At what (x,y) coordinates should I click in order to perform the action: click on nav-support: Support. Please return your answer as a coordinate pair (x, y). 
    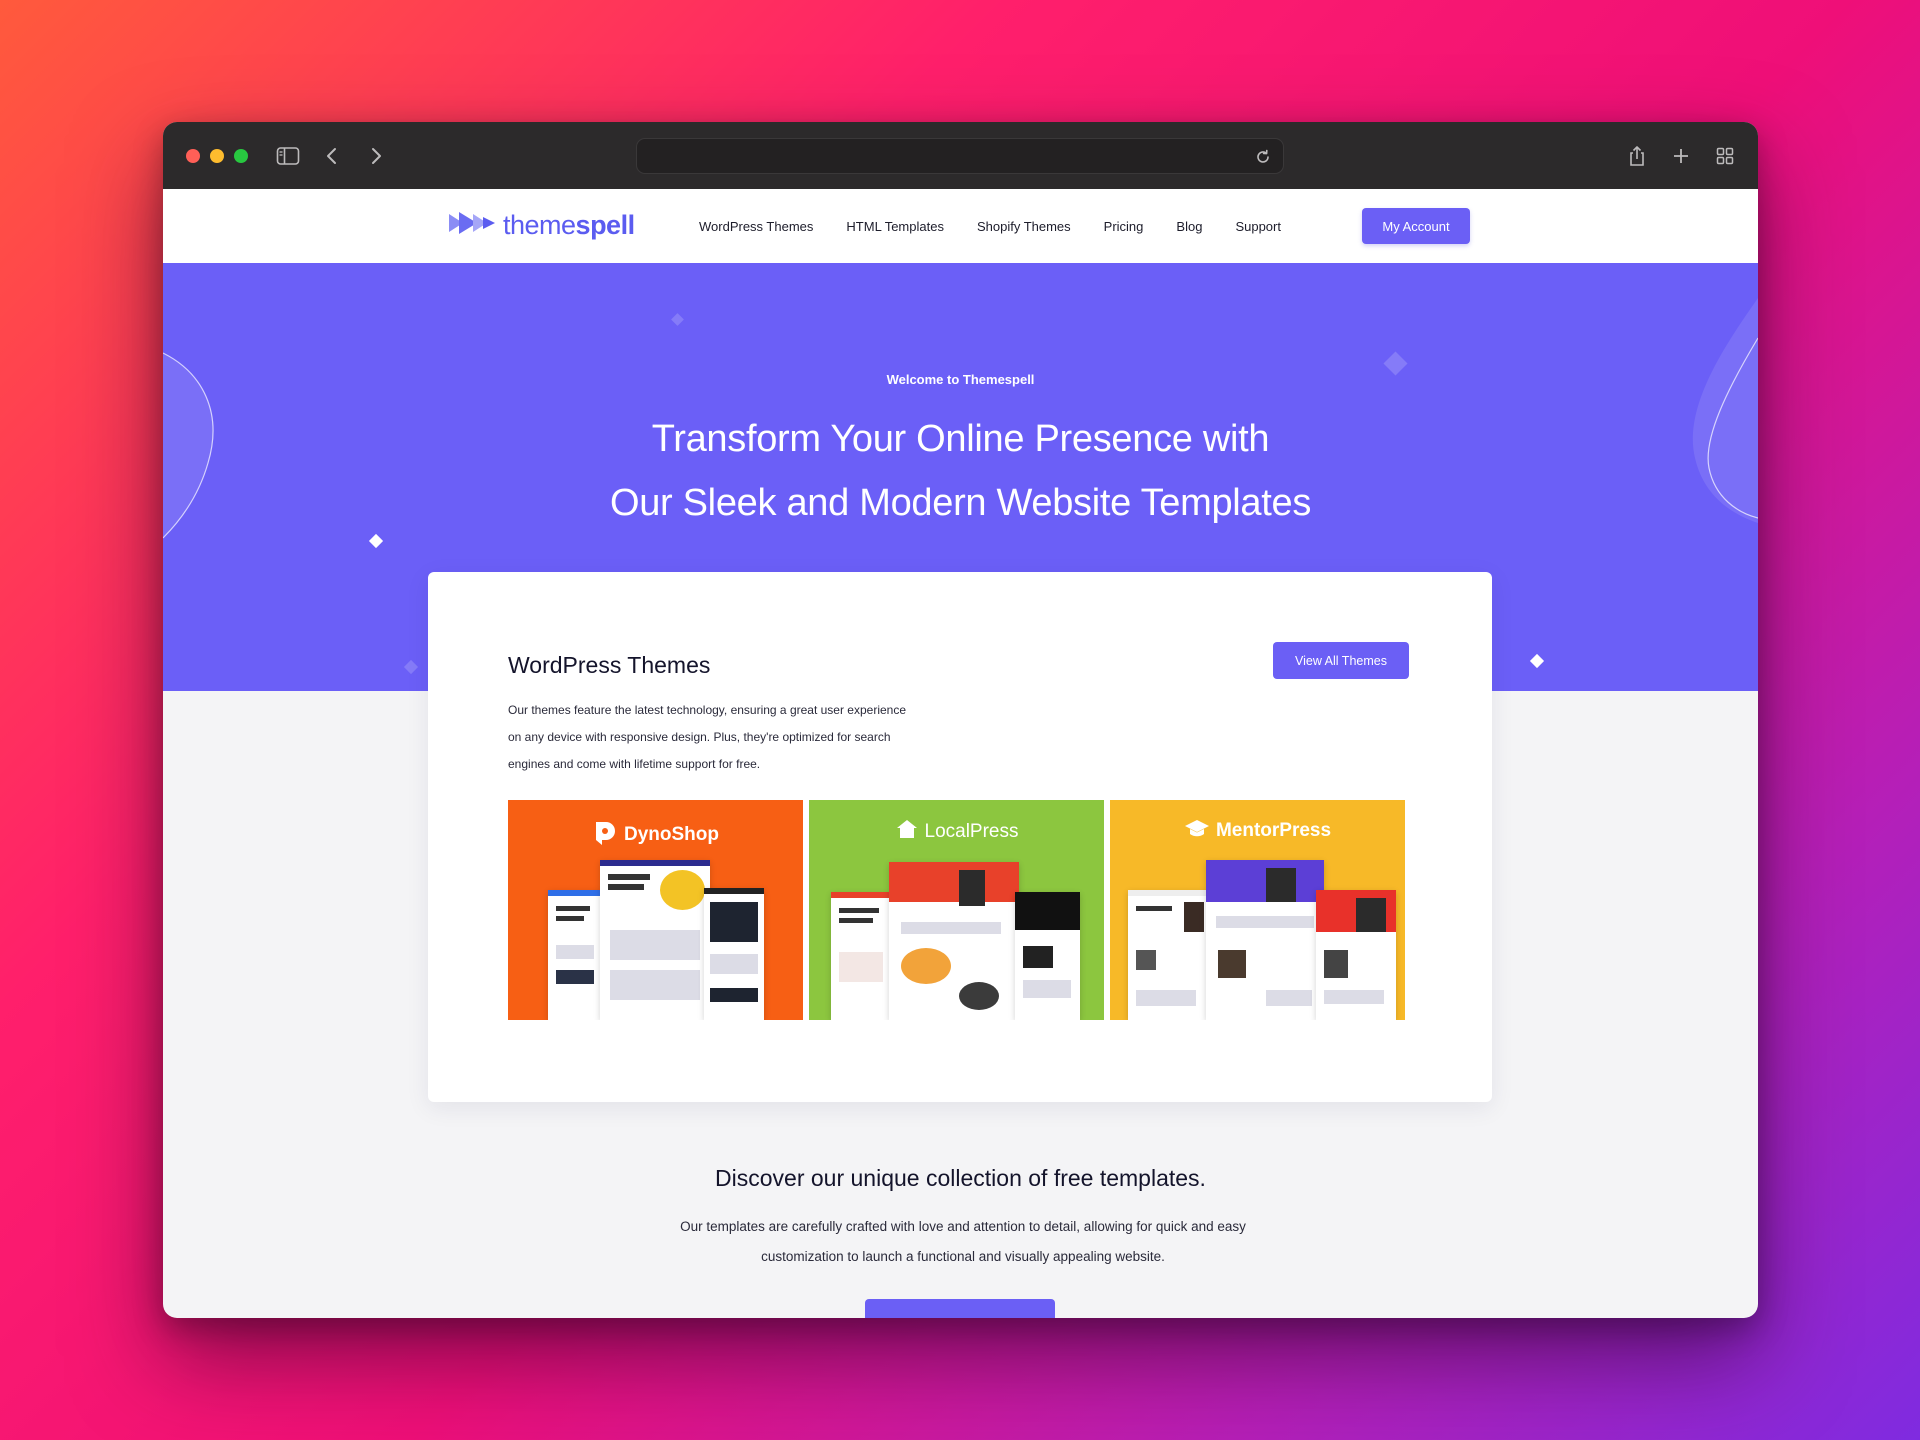
    Looking at the image, I should click on (1258, 226).